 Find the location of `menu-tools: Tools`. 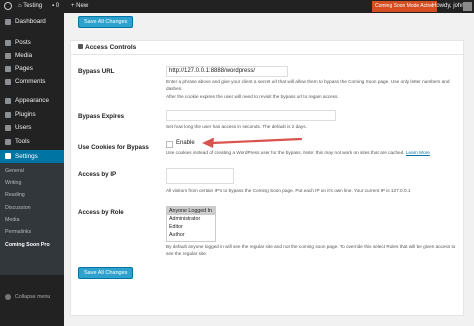

menu-tools: Tools is located at coordinates (32, 142).